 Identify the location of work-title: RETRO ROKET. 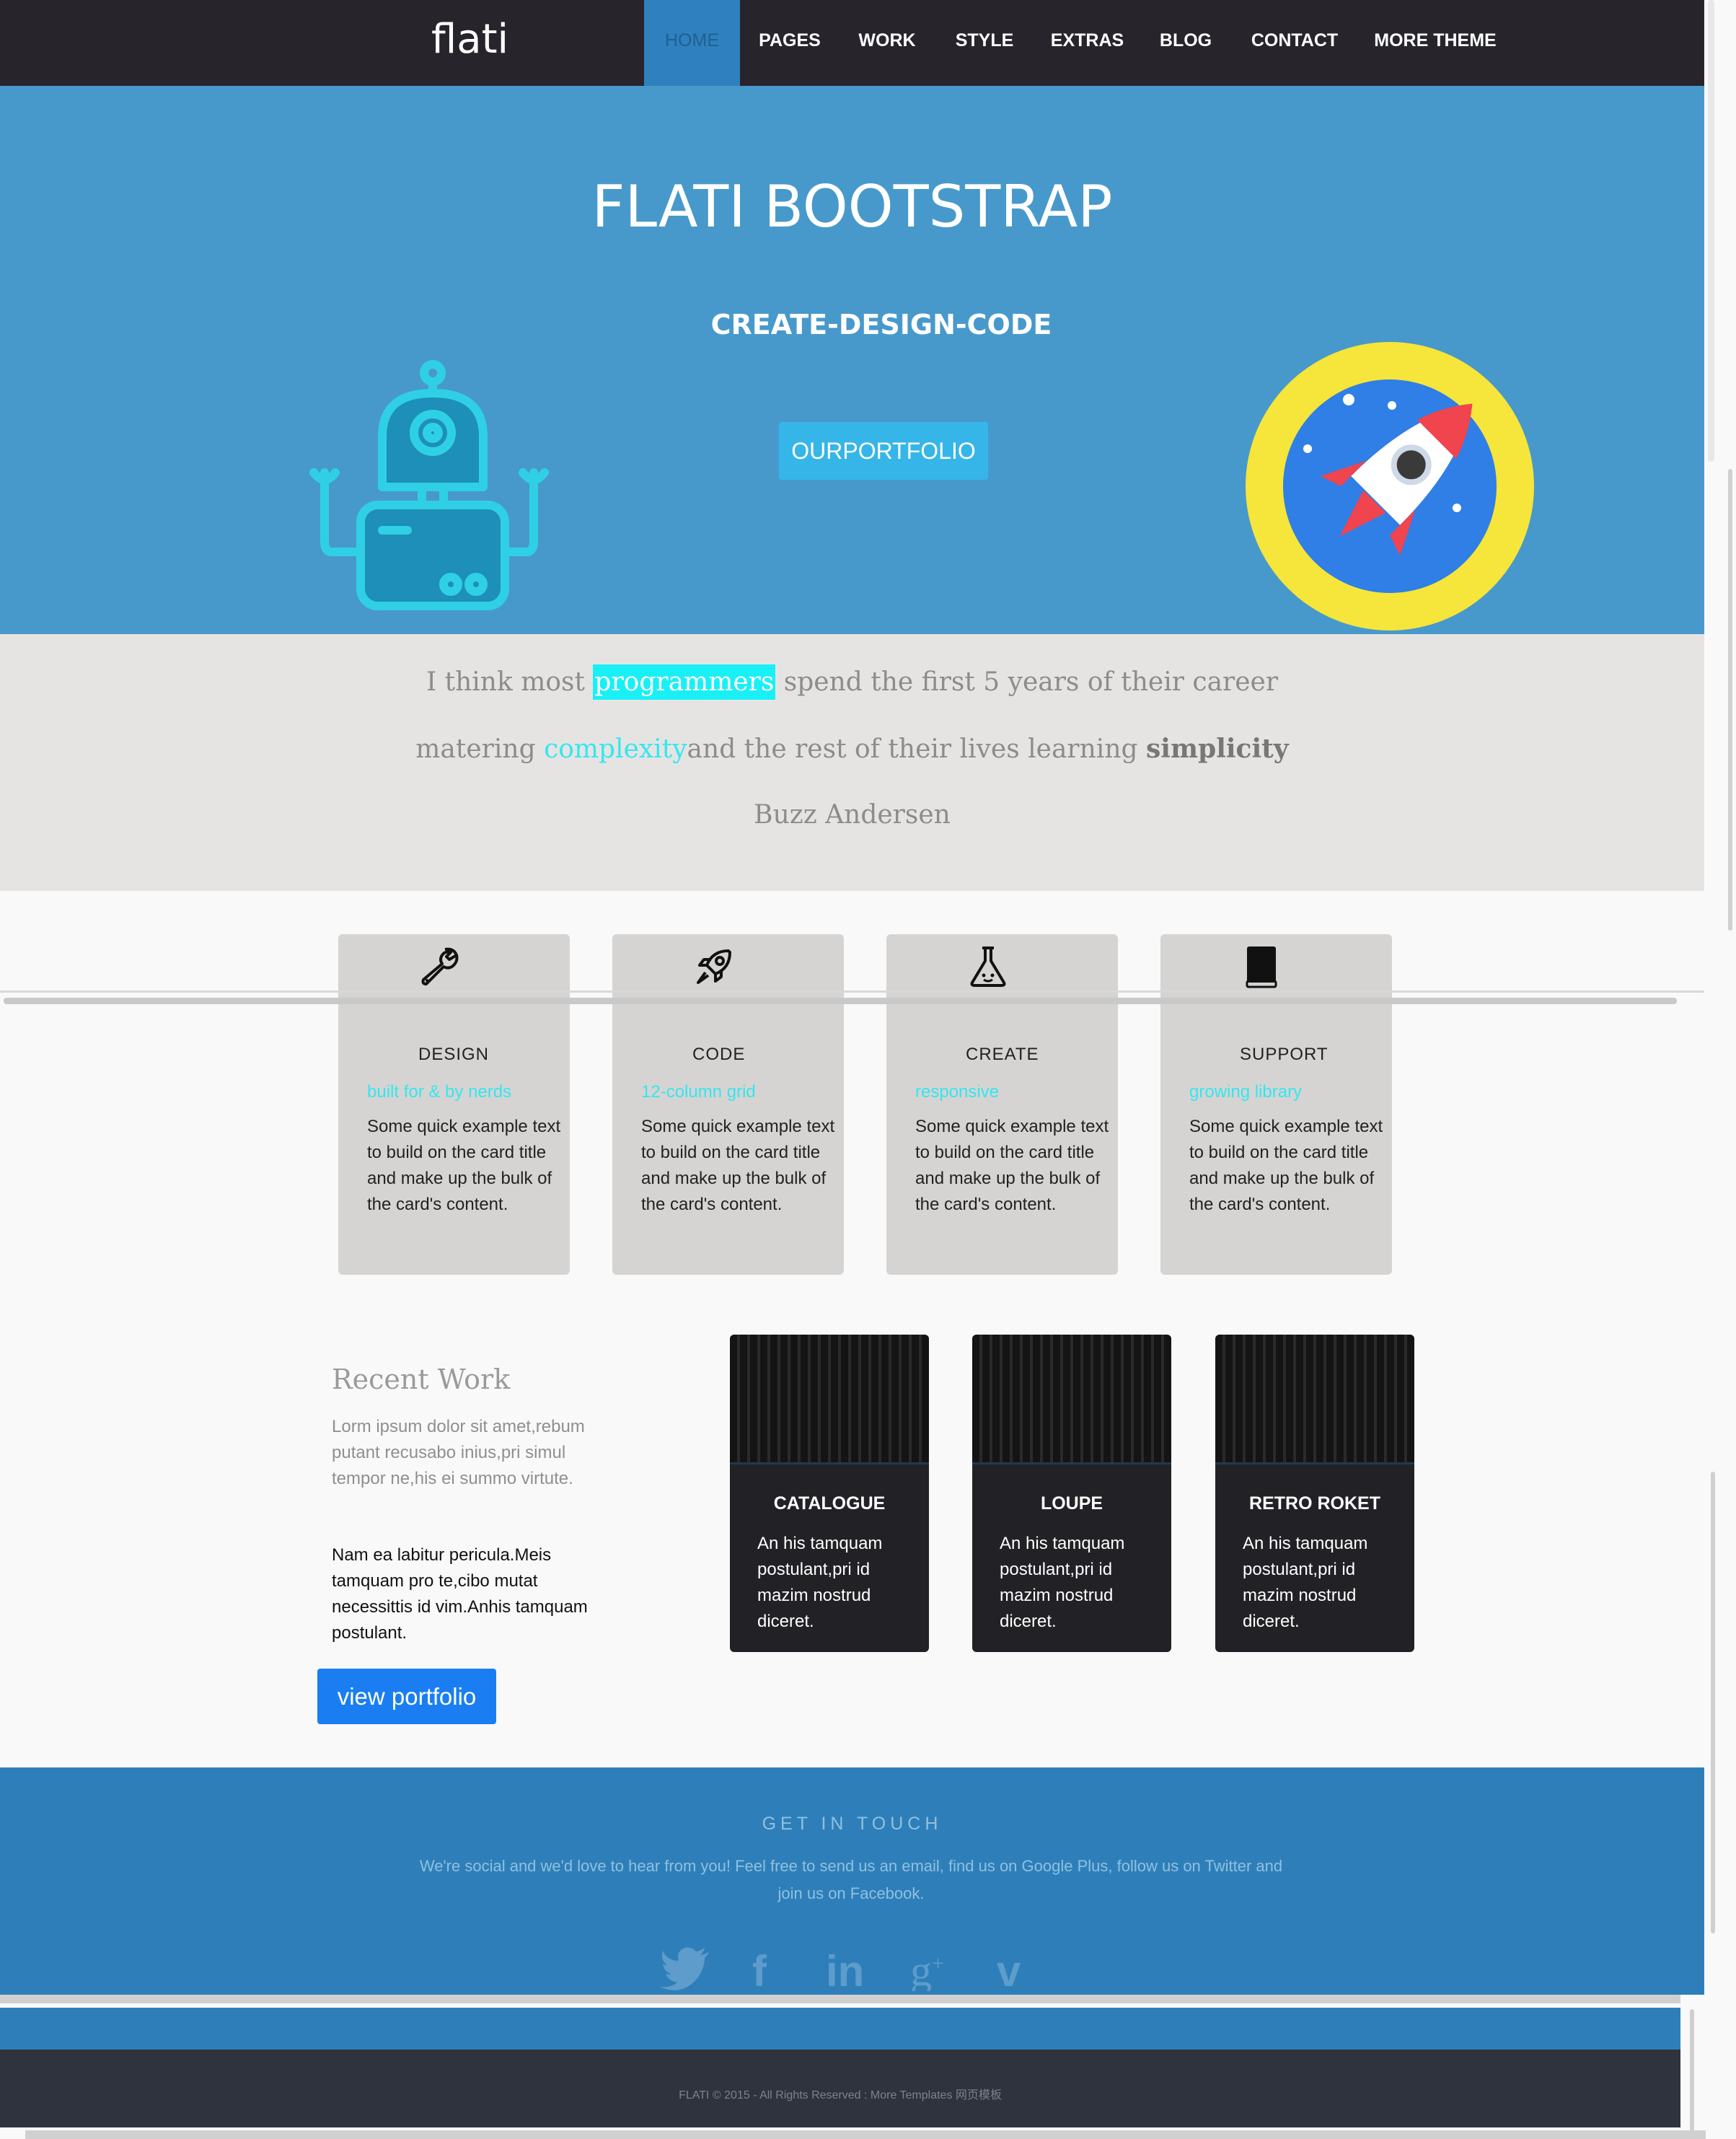
(1314, 1503).